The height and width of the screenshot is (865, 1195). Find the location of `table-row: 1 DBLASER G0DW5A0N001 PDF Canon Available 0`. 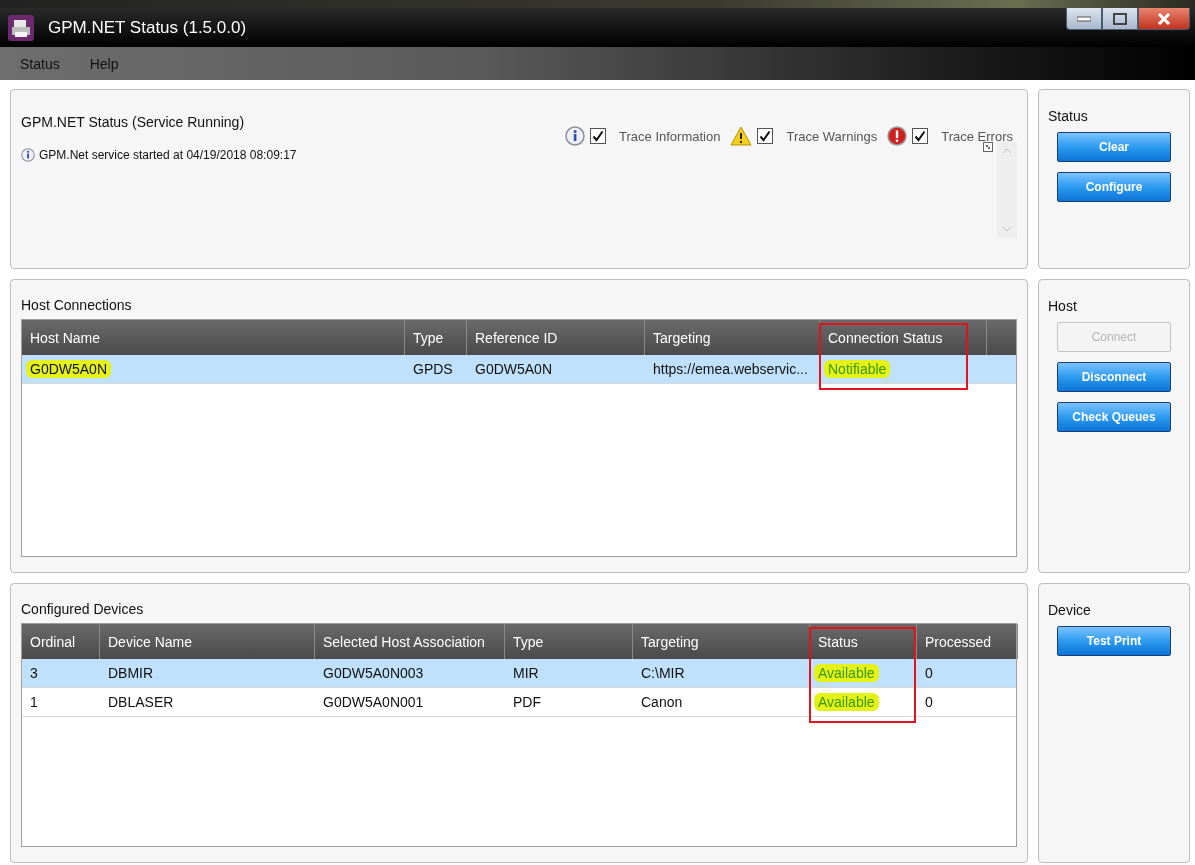

table-row: 1 DBLASER G0DW5A0N001 PDF Canon Available 0 is located at coordinates (519, 702).